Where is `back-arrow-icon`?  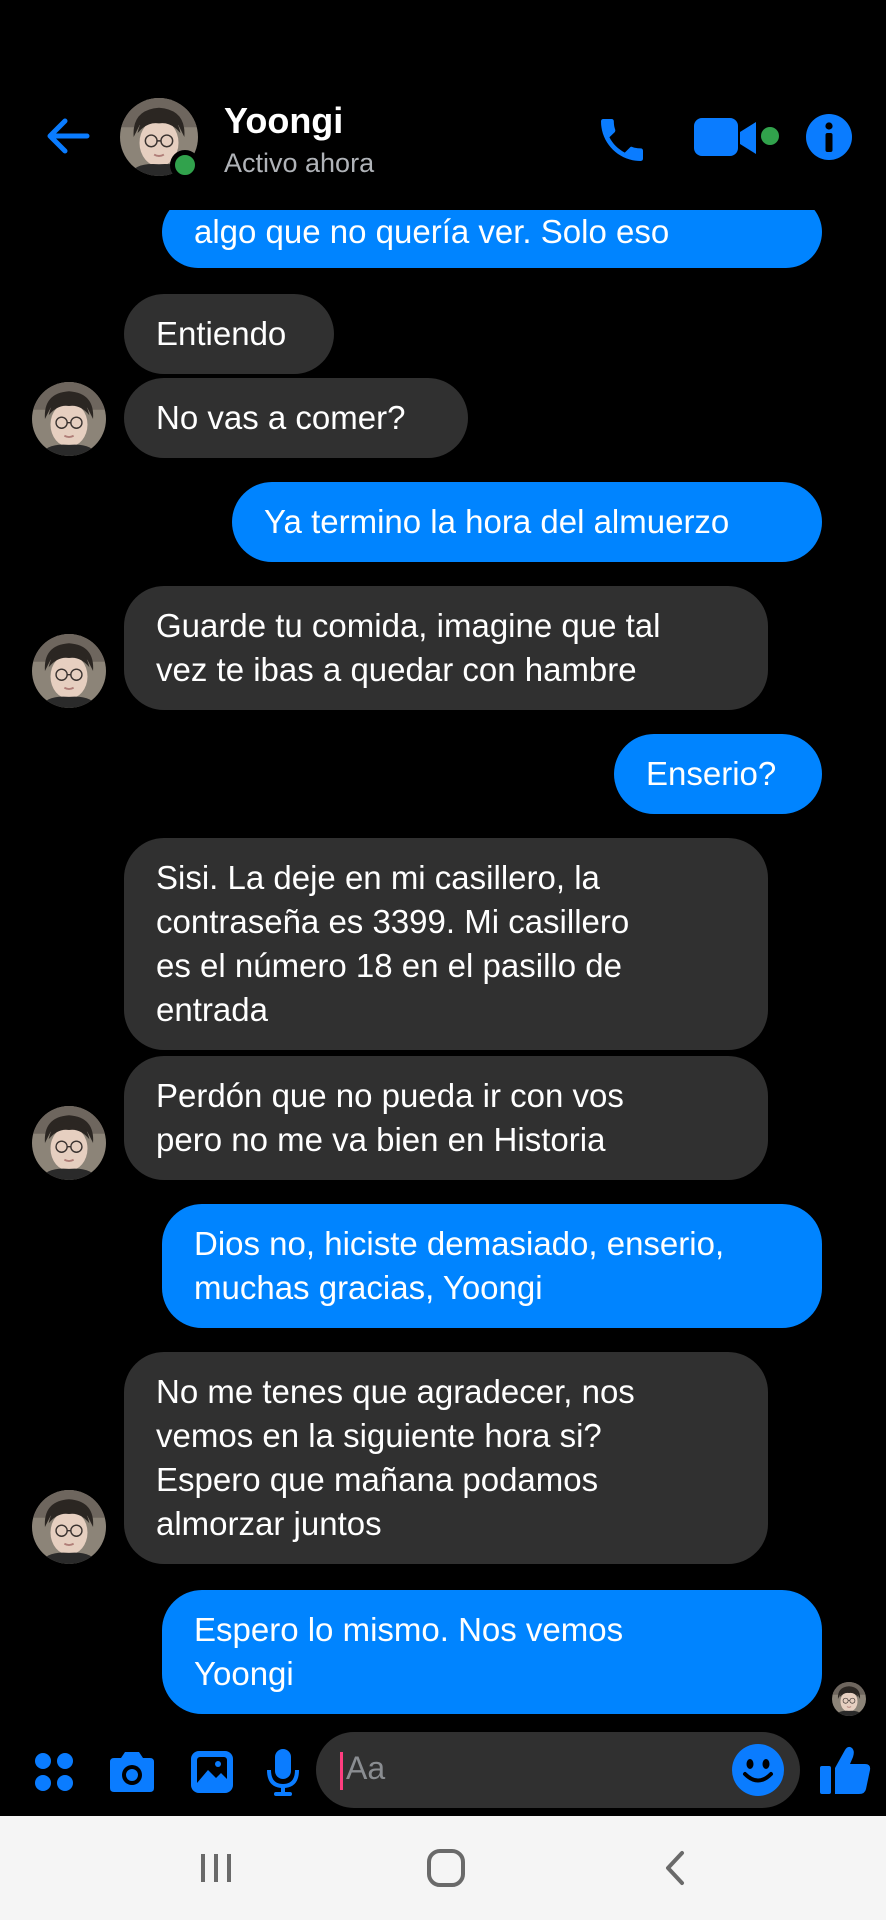
back-arrow-icon is located at coordinates (68, 136).